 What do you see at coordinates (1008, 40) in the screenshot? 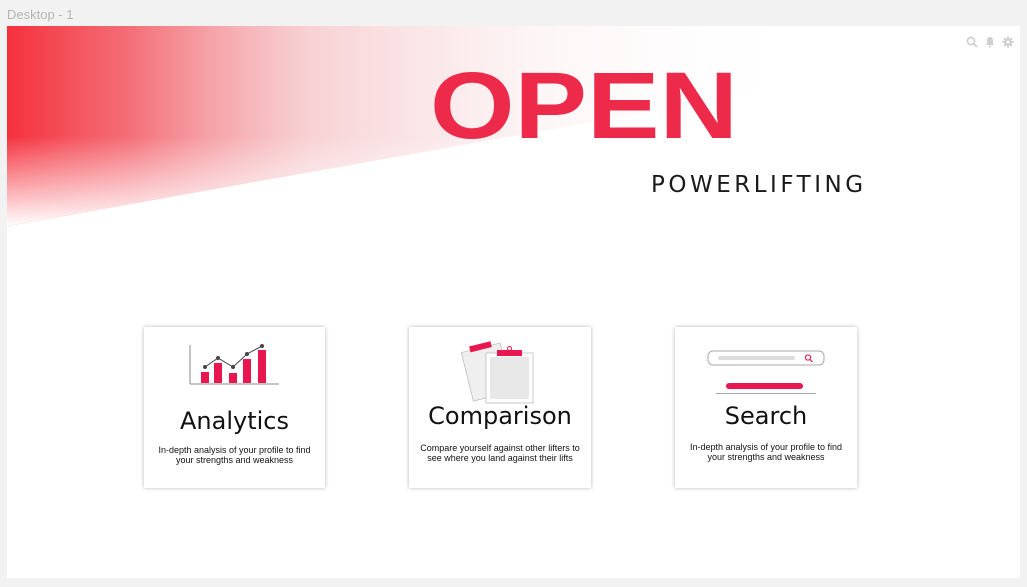
I see `gear-icon` at bounding box center [1008, 40].